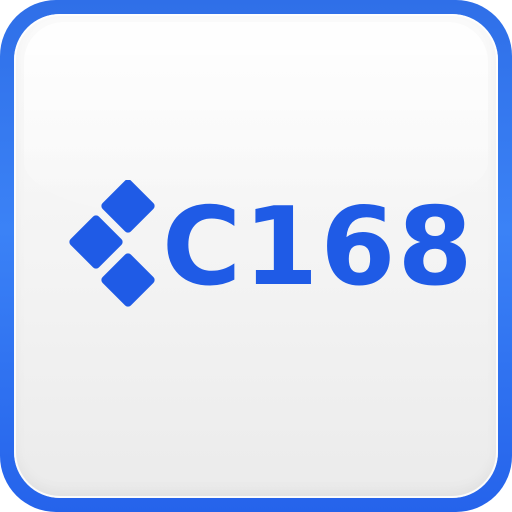  Describe the element at coordinates (96, 242) in the screenshot. I see `diamond-tile-left` at that location.